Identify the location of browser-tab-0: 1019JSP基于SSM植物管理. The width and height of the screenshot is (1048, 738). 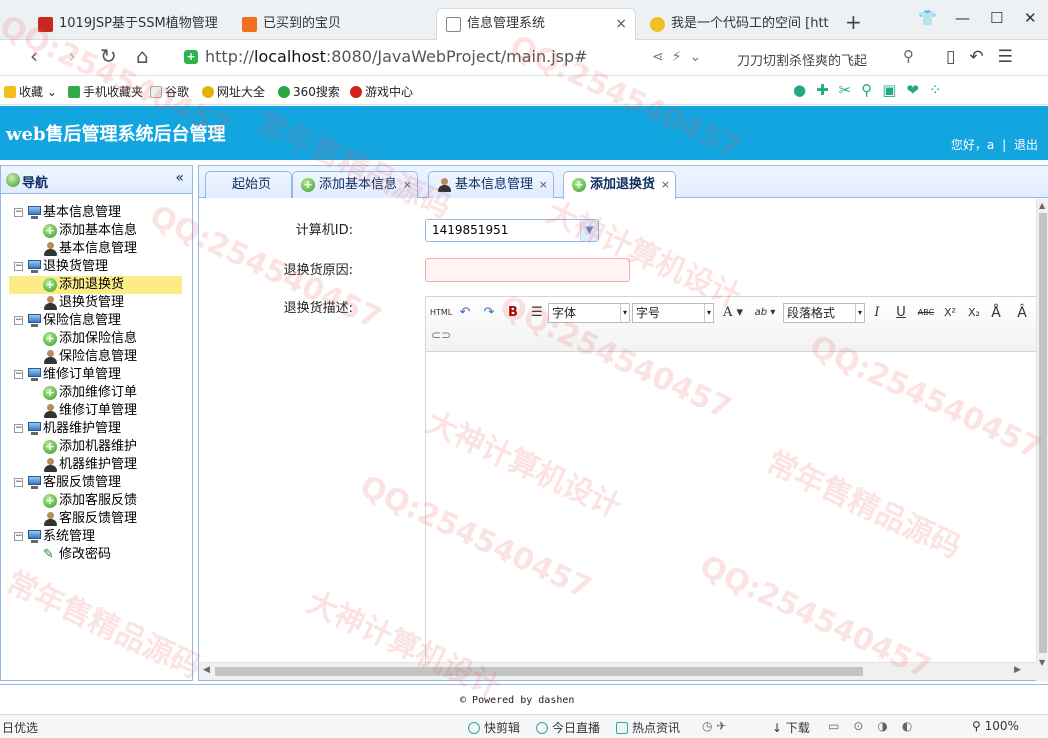
(128, 24).